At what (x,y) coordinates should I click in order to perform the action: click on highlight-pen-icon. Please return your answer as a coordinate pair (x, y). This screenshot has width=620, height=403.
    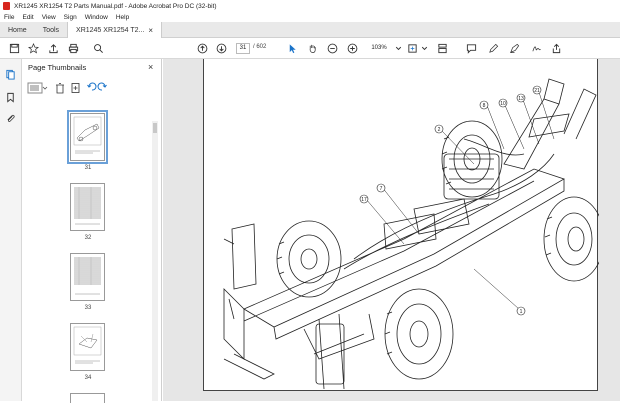
    Looking at the image, I should click on (493, 48).